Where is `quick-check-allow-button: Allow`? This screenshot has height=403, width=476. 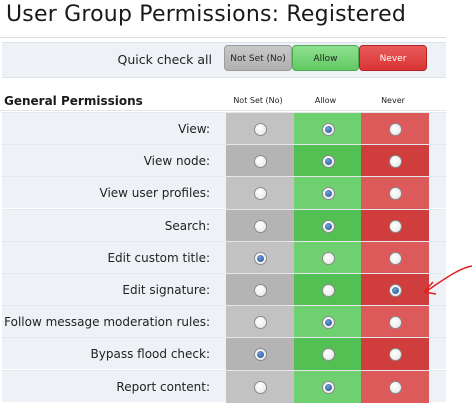
quick-check-allow-button: Allow is located at coordinates (325, 58).